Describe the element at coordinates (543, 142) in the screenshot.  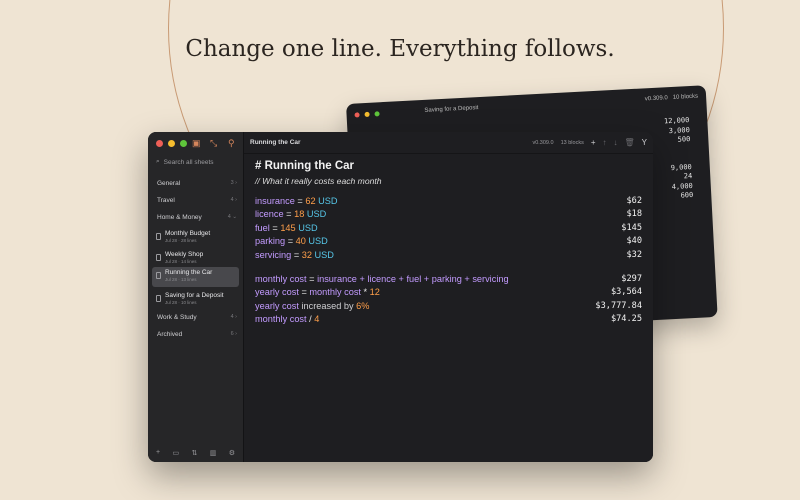
I see `version-label: v0.309.0` at that location.